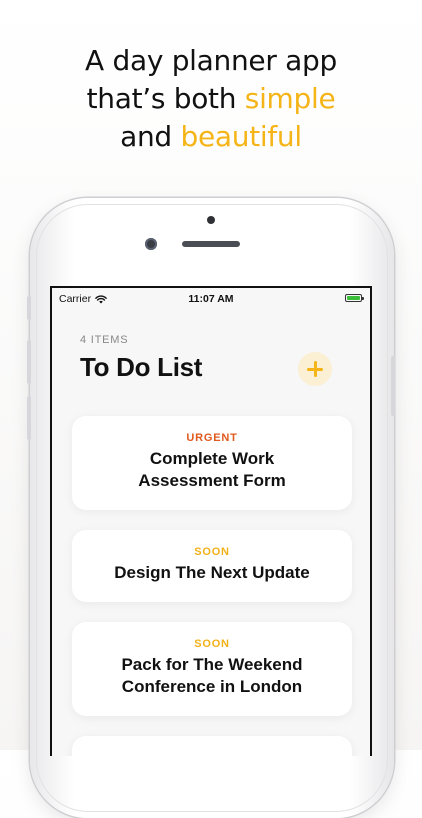 The height and width of the screenshot is (818, 422). I want to click on task-title-line-2: Conference in London, so click(212, 686).